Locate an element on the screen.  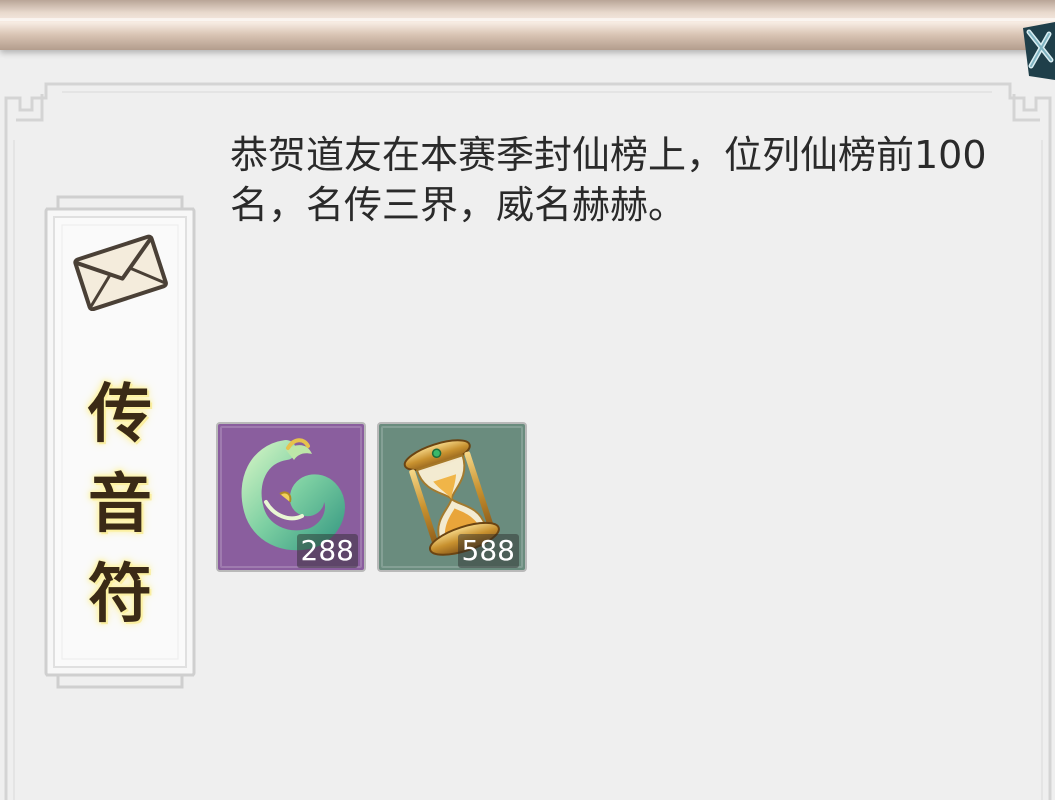
banner-char-3: 符 is located at coordinates (120, 594).